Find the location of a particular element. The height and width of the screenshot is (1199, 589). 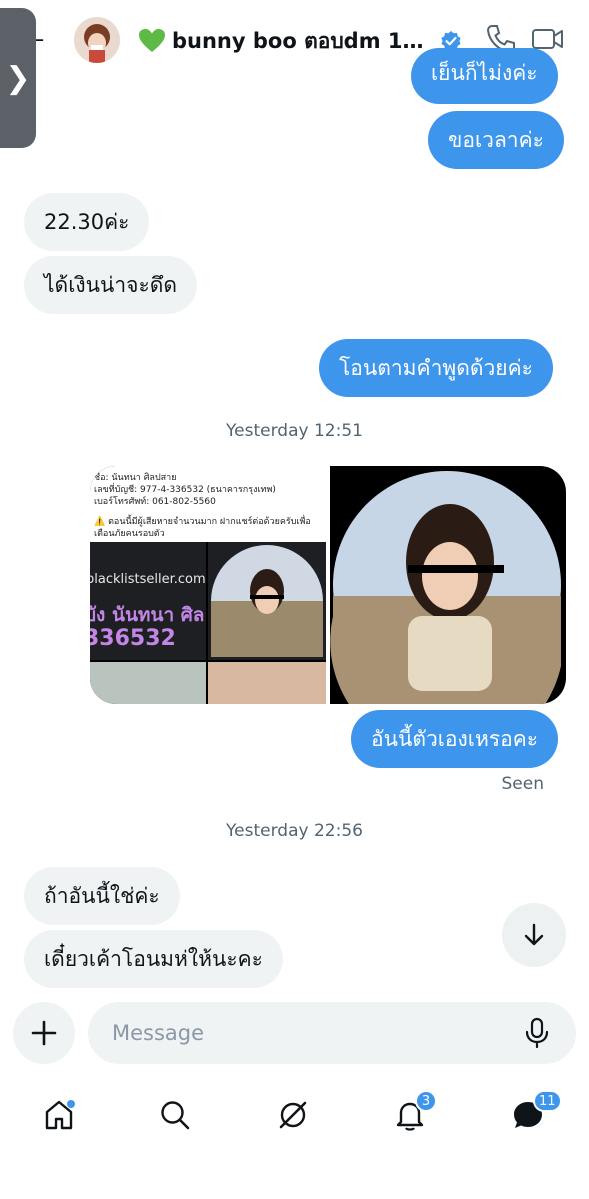

grok-icon is located at coordinates (293, 1115).